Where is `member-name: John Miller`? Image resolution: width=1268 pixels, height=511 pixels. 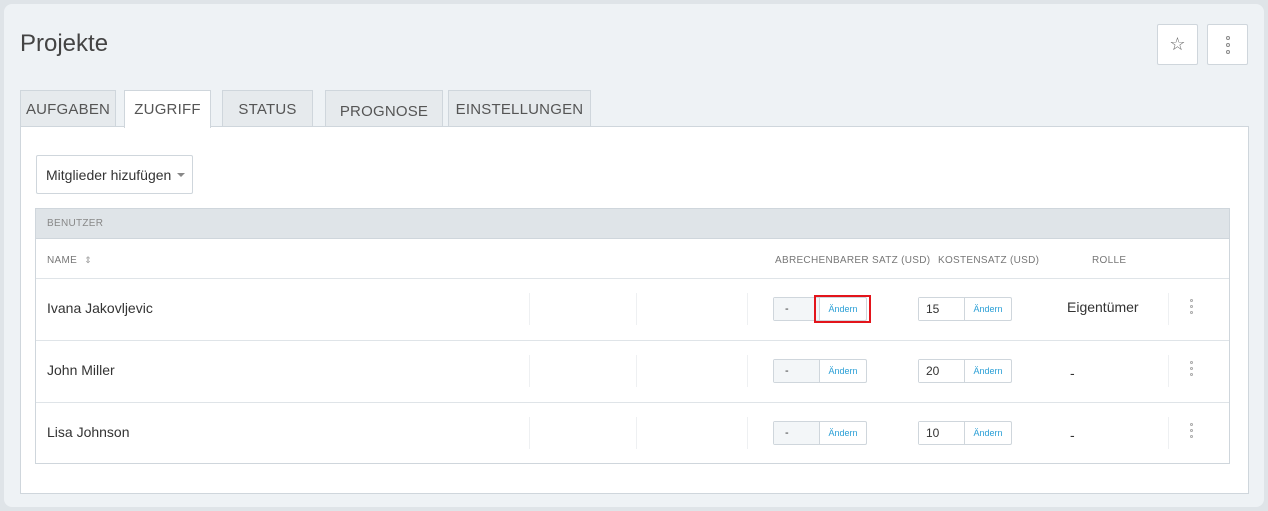 member-name: John Miller is located at coordinates (81, 370).